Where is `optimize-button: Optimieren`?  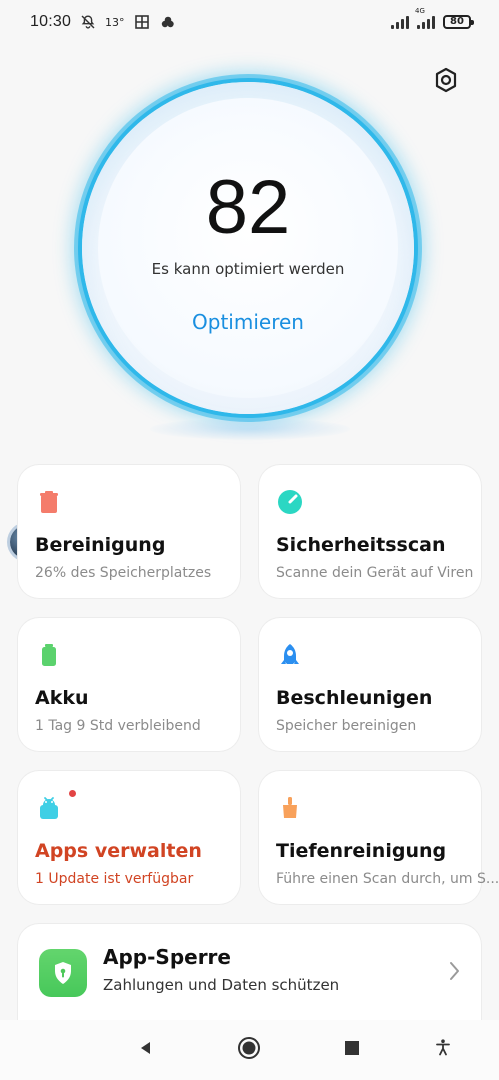
optimize-button: Optimieren is located at coordinates (248, 322).